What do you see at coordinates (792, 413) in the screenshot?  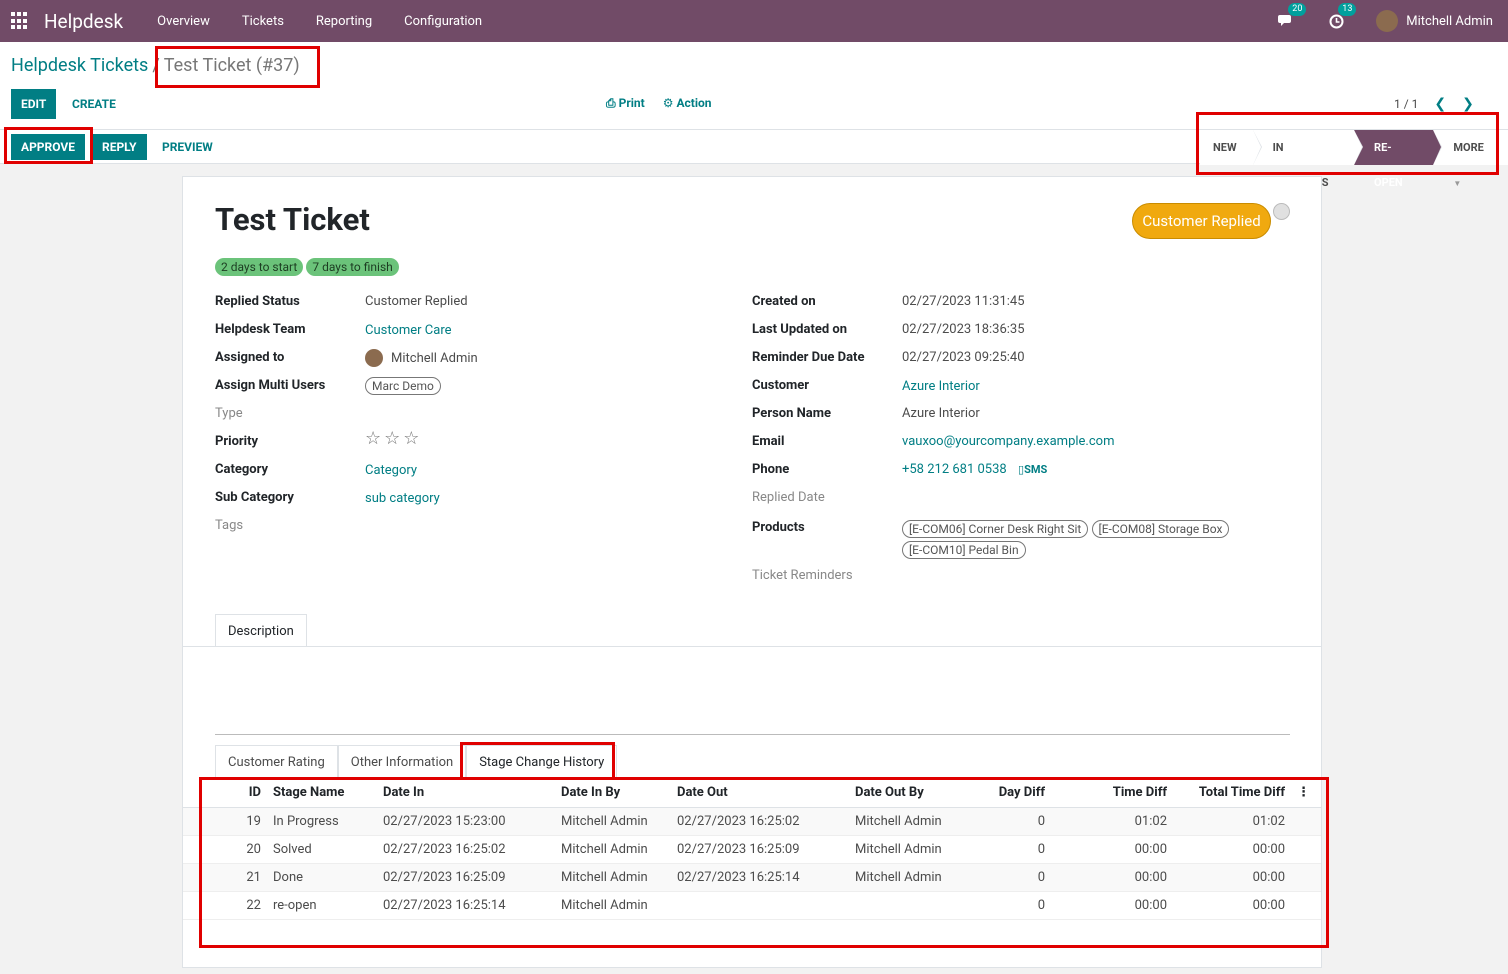 I see `person-name-label: Person Name` at bounding box center [792, 413].